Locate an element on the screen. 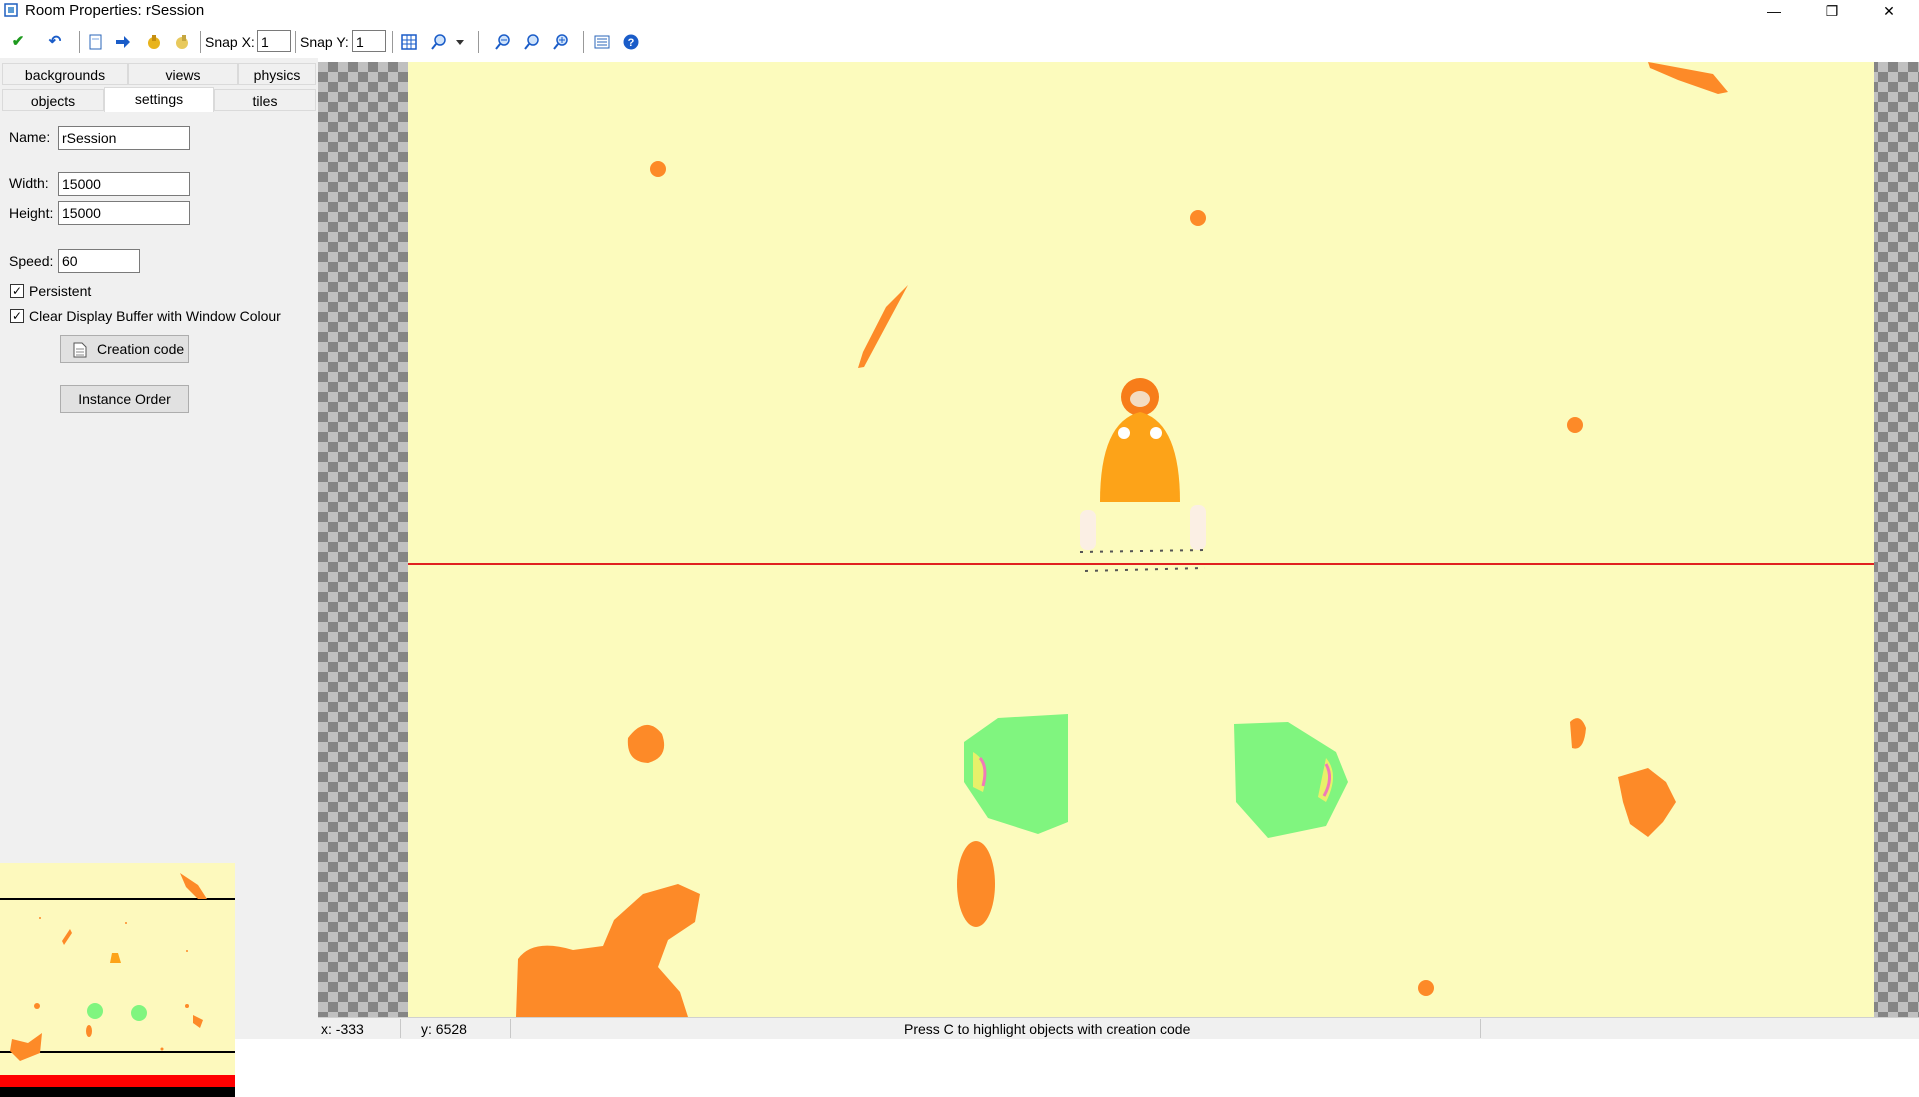  snap-y-input: 1 is located at coordinates (369, 41).